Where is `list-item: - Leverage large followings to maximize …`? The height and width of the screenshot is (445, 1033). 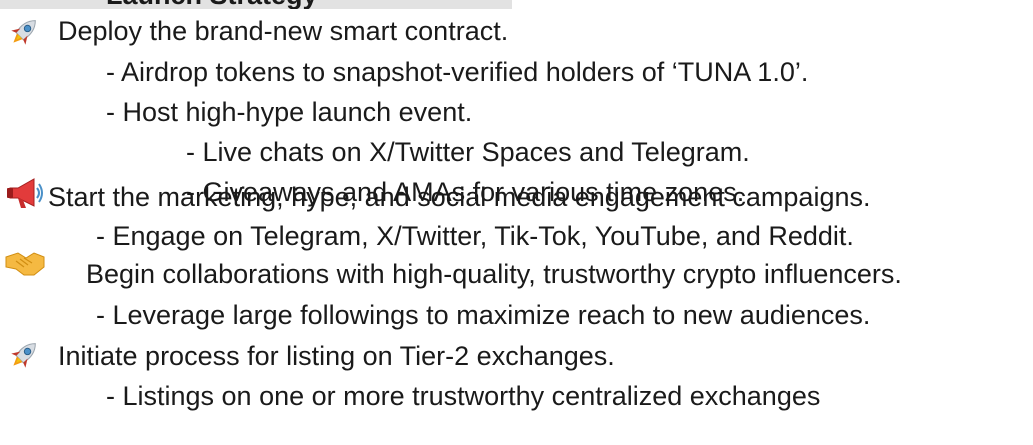 list-item: - Leverage large followings to maximize … is located at coordinates (483, 315).